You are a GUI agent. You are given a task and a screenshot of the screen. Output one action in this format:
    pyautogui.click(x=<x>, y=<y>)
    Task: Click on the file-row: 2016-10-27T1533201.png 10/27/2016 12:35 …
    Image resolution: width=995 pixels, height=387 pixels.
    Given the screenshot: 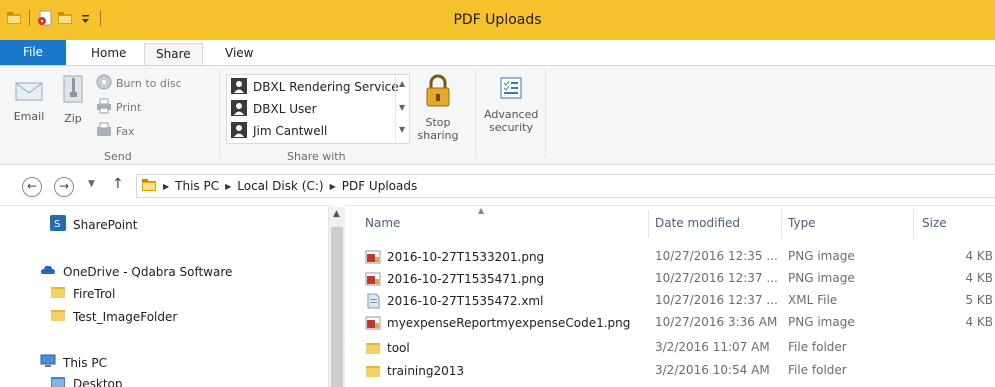 What is the action you would take?
    pyautogui.click(x=670, y=257)
    